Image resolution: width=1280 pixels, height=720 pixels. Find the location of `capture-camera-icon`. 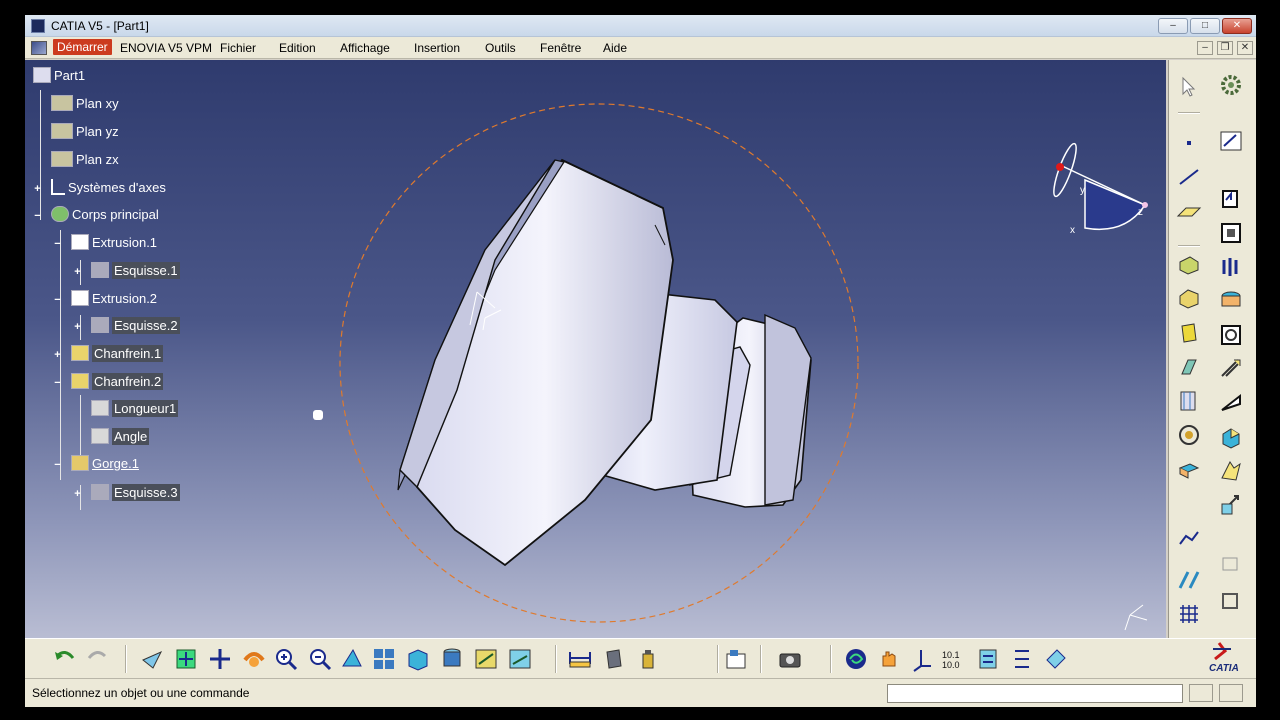

capture-camera-icon is located at coordinates (790, 659).